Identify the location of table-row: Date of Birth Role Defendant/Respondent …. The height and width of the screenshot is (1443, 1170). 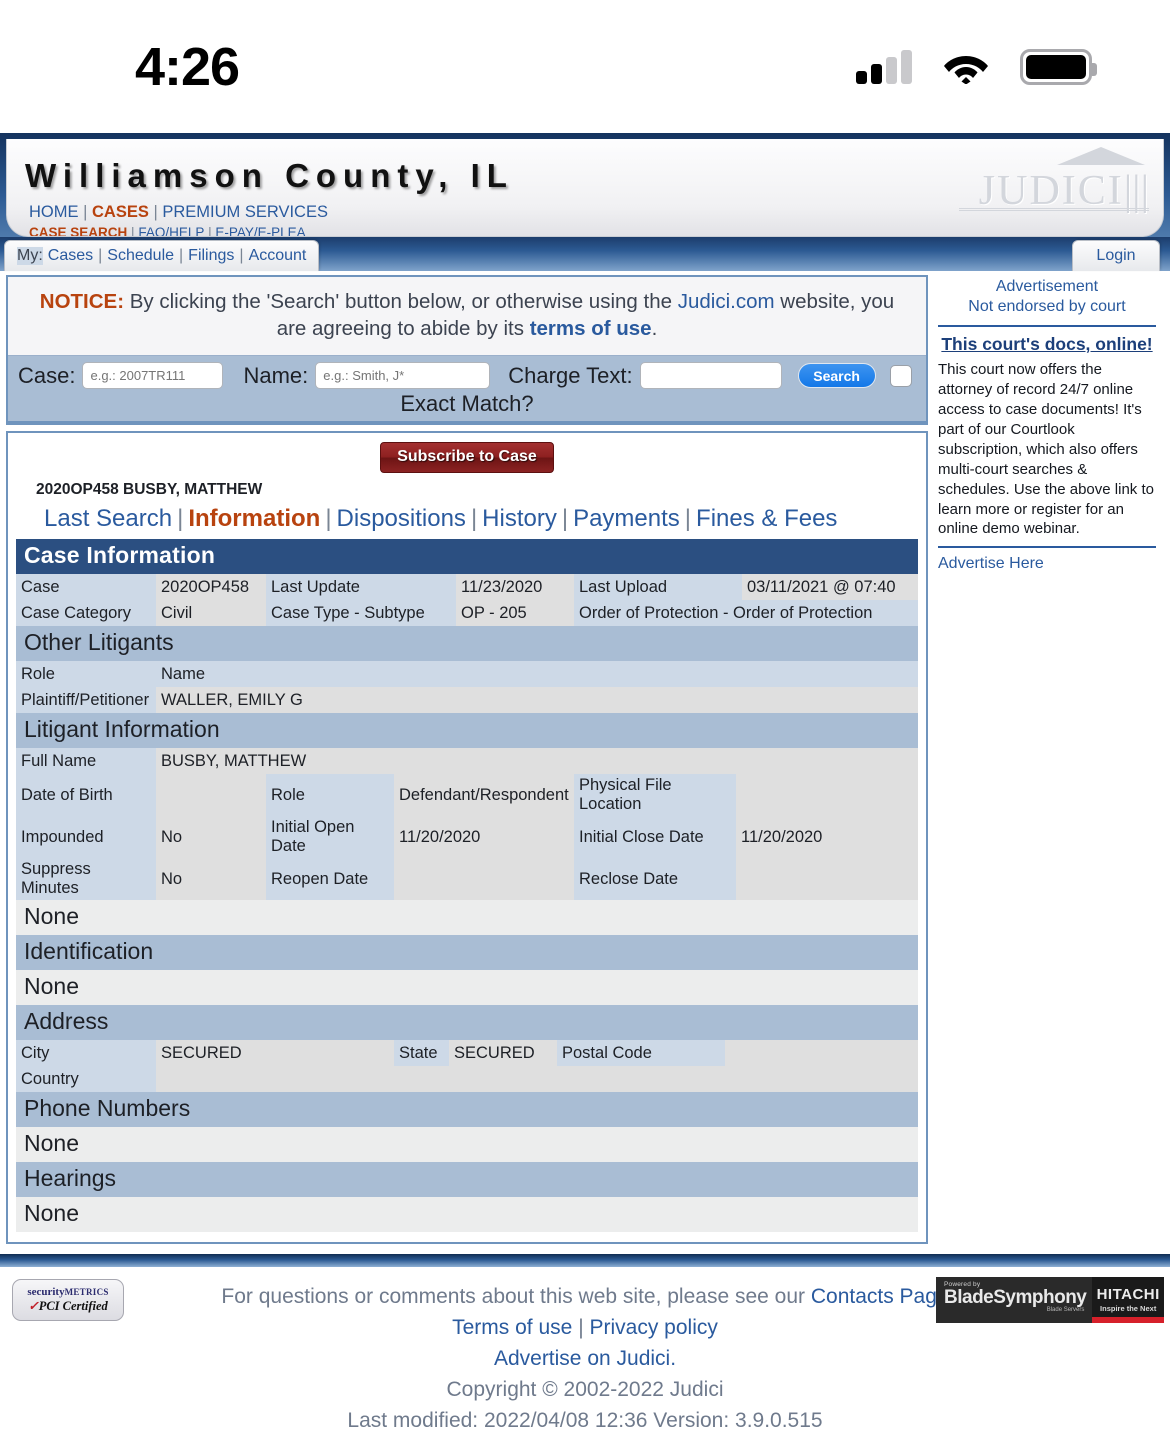
(467, 795).